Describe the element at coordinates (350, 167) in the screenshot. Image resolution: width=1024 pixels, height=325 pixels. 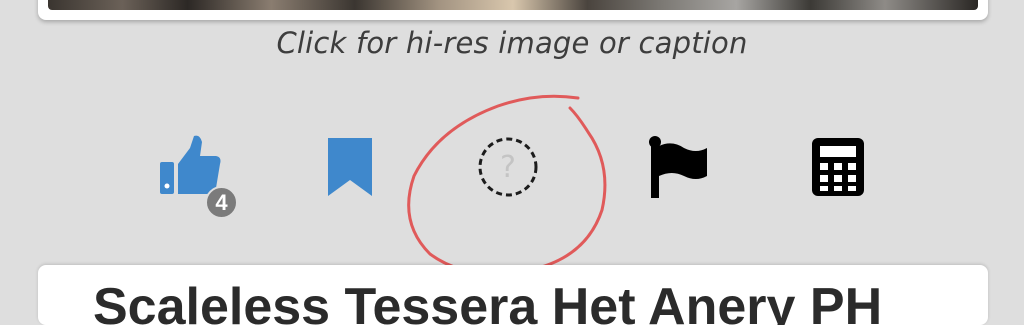
I see `bookmark-icon` at that location.